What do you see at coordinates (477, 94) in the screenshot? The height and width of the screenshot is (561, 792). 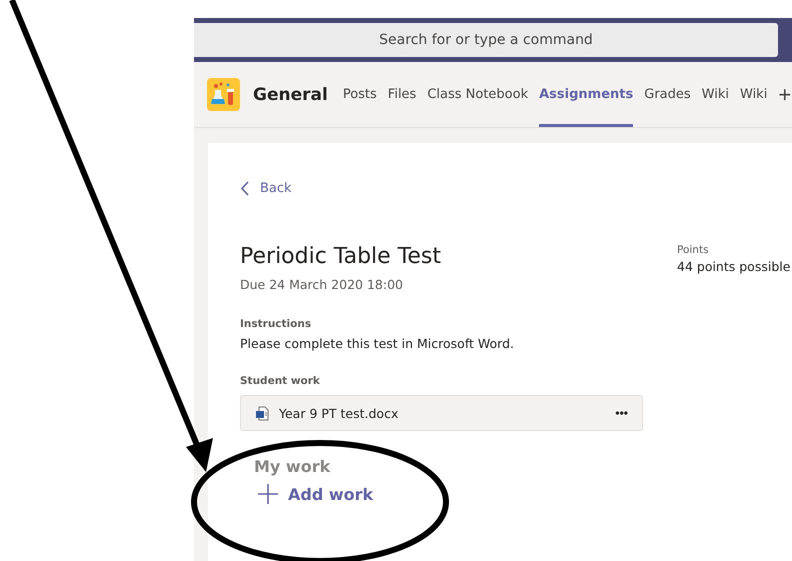 I see `channel-tab: Class Notebook` at bounding box center [477, 94].